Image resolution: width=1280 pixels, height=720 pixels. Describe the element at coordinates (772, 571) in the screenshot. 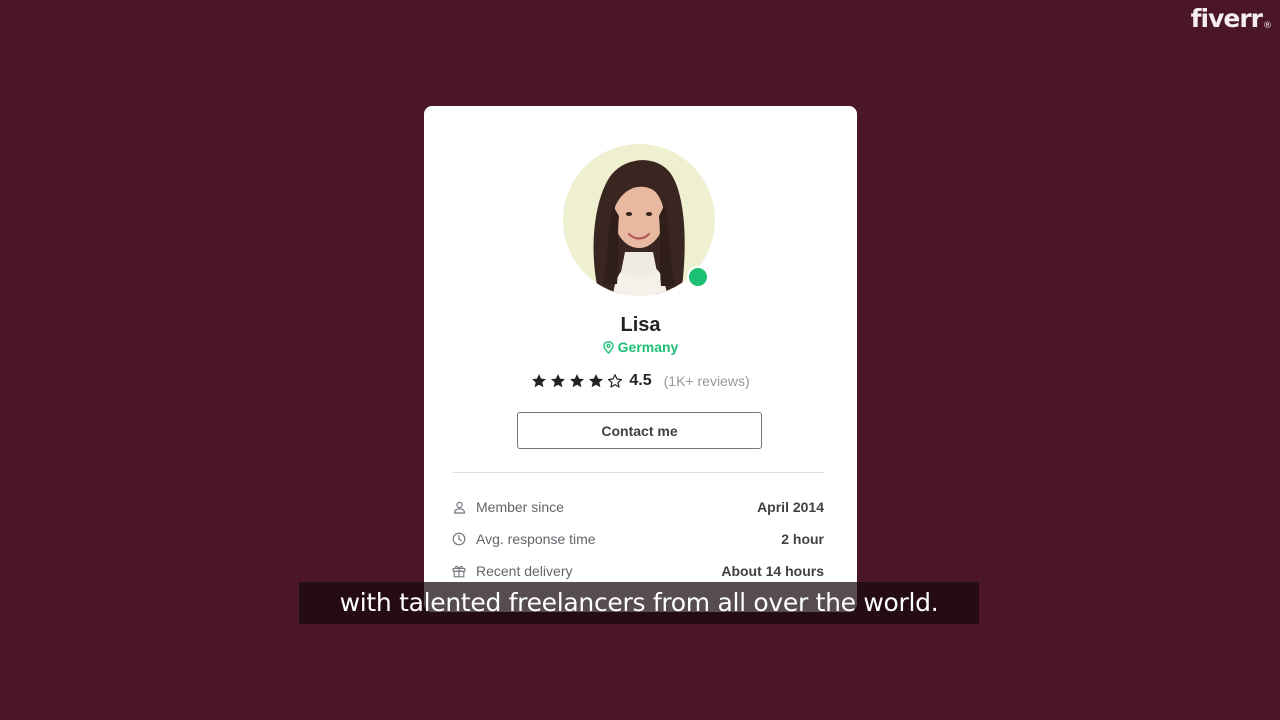

I see `stat-value: About 14 hours` at that location.